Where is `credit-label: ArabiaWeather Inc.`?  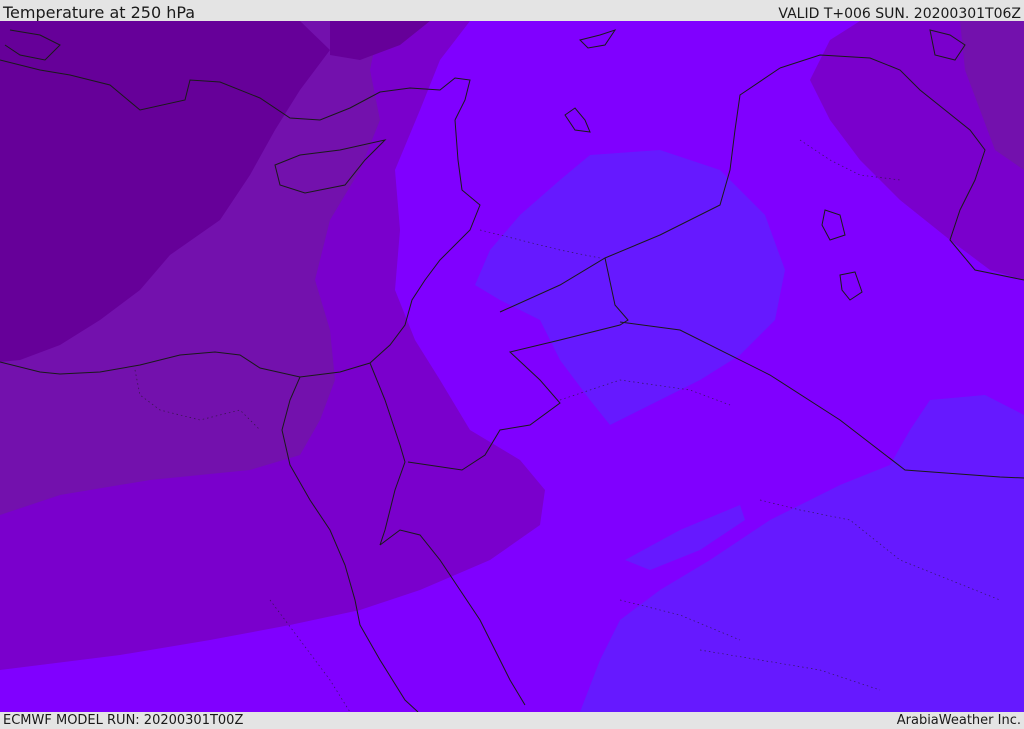
credit-label: ArabiaWeather Inc. is located at coordinates (958, 720).